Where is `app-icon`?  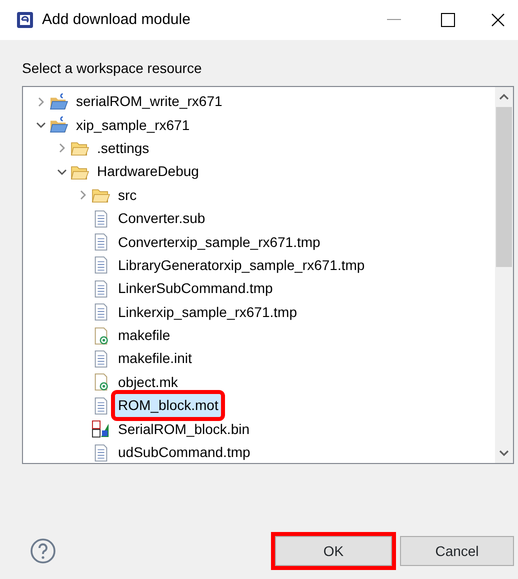 app-icon is located at coordinates (25, 20).